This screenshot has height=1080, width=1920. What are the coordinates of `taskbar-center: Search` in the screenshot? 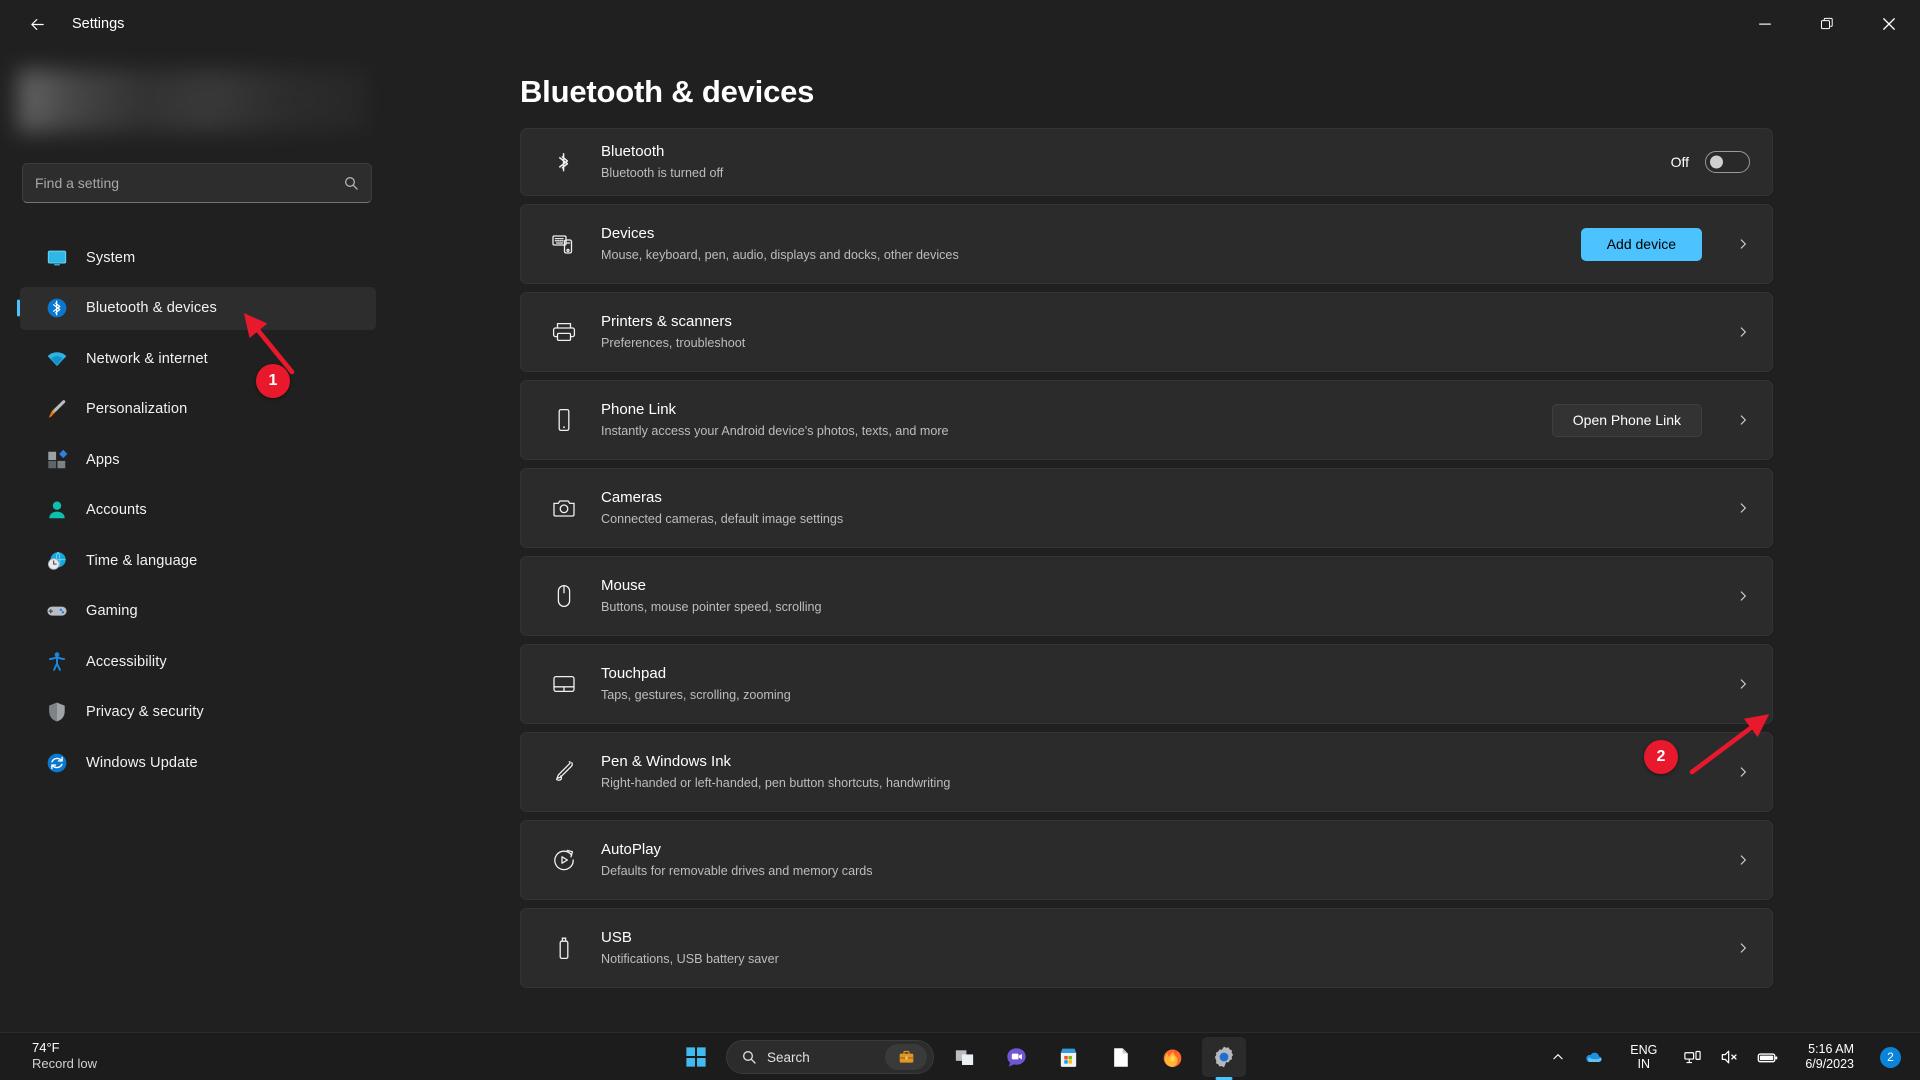 It's located at (960, 1056).